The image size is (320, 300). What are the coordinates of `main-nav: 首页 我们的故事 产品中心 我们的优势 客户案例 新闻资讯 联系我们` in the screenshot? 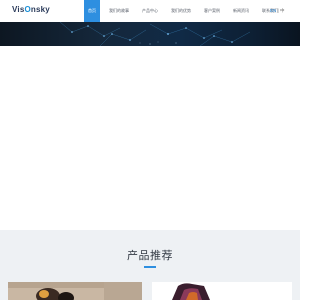 It's located at (185, 11).